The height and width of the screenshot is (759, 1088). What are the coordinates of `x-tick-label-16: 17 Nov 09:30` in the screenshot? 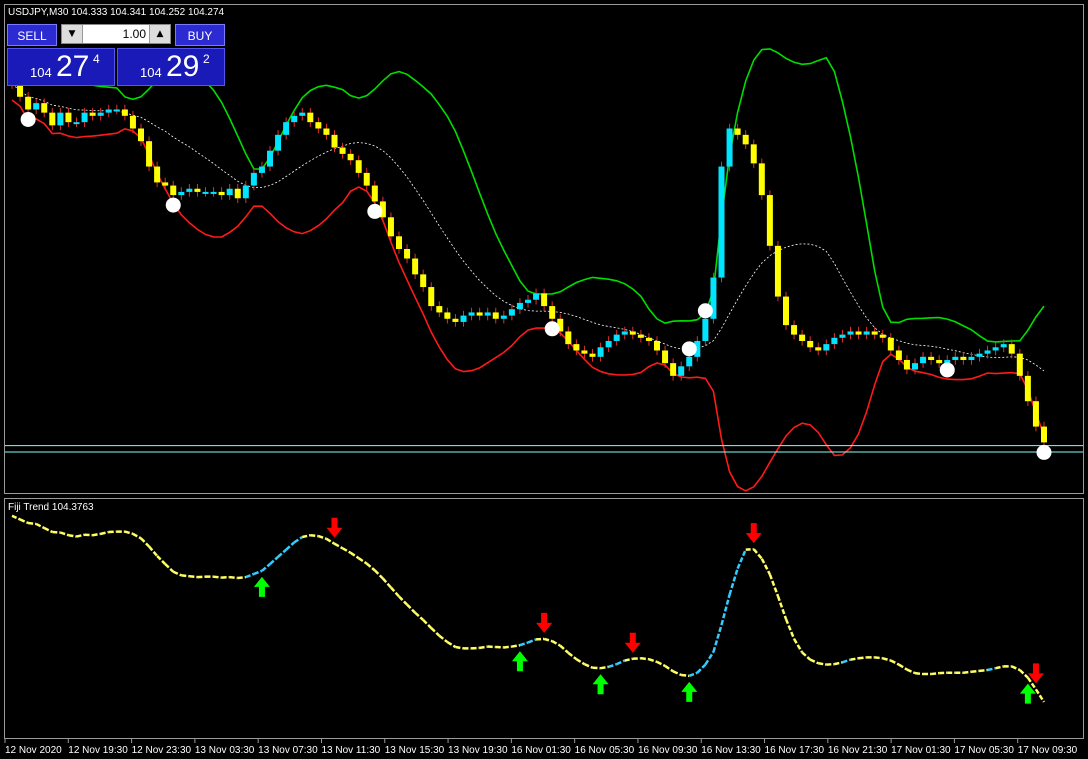 It's located at (1048, 750).